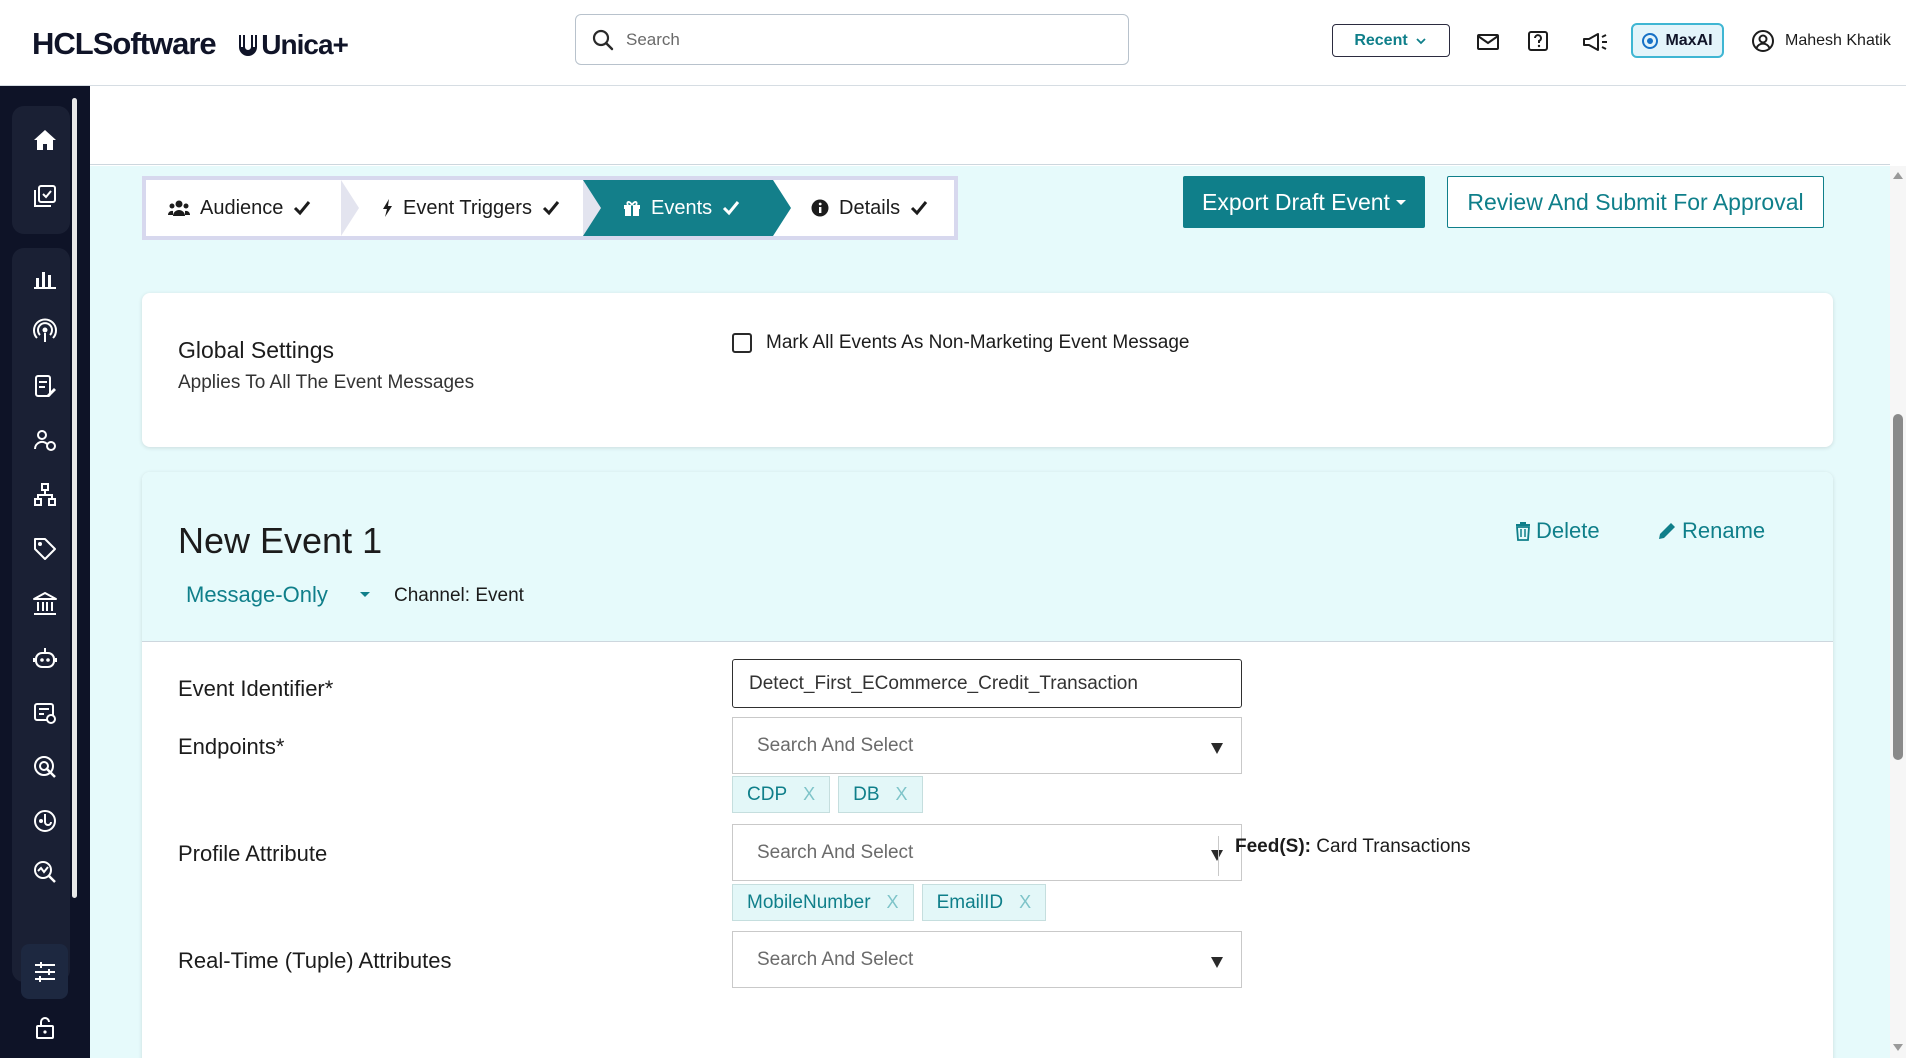 This screenshot has width=1906, height=1058. I want to click on rename-event-button: Rename, so click(1711, 531).